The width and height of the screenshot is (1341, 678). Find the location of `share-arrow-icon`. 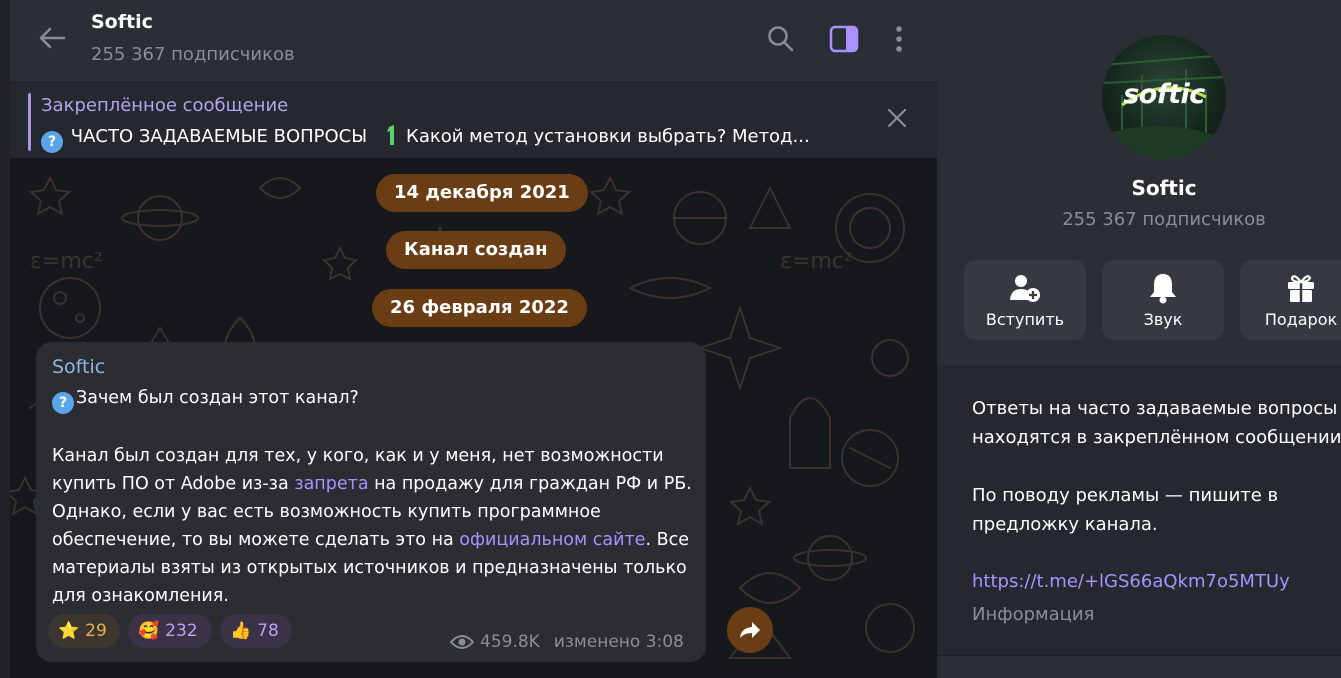

share-arrow-icon is located at coordinates (750, 630).